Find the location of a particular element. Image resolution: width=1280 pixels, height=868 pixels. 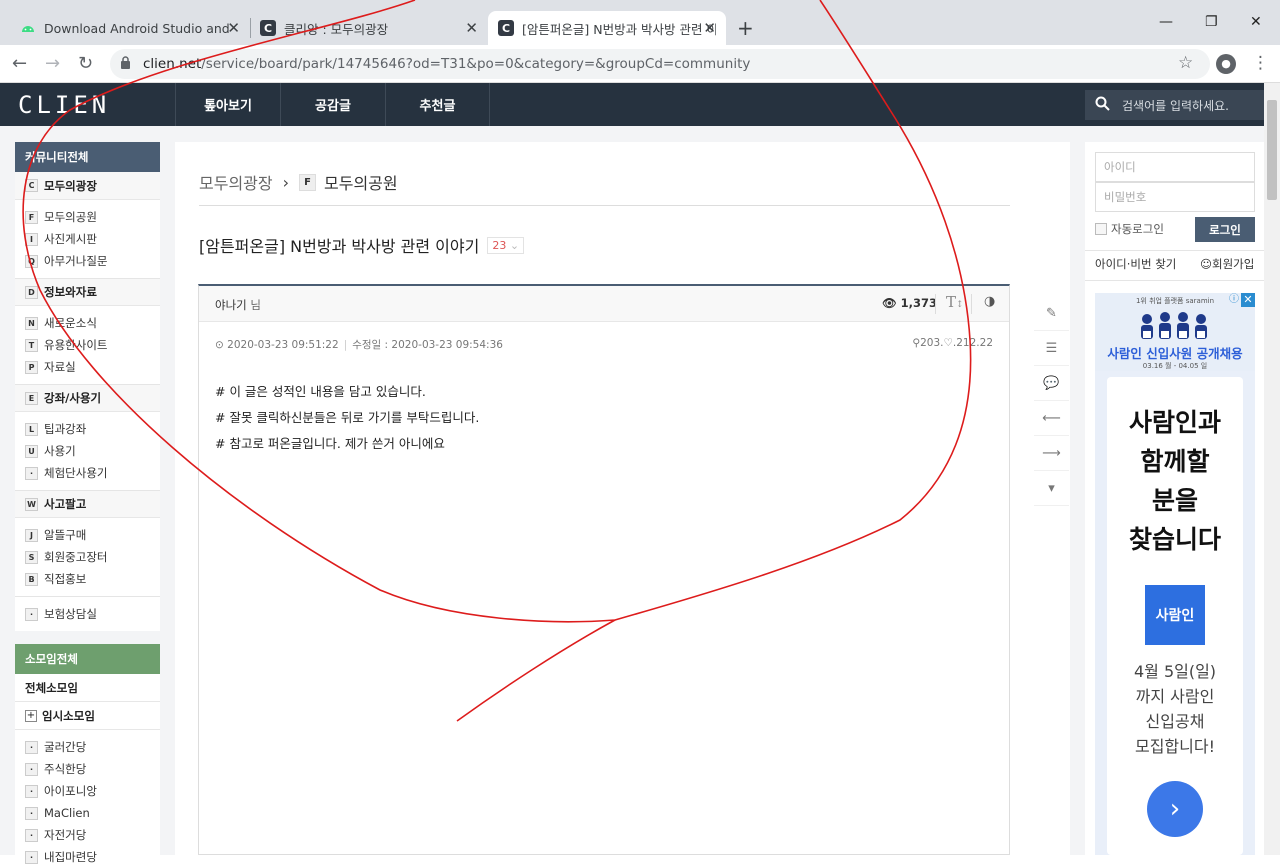

restore-icon: ❐ is located at coordinates (1211, 22).